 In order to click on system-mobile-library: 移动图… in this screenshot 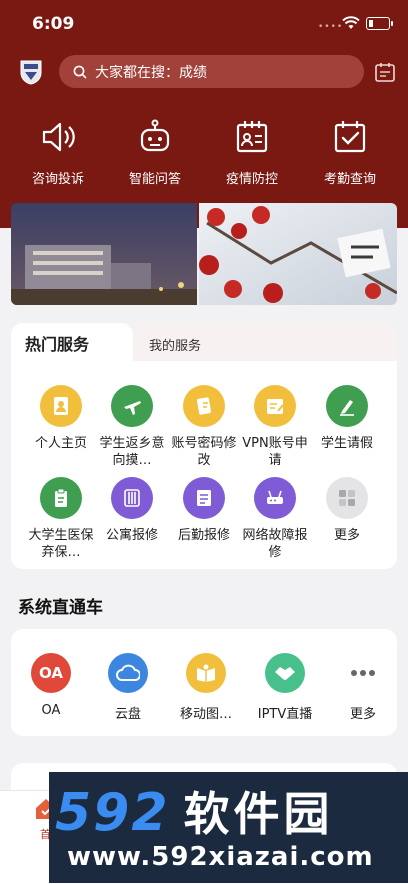, I will do `click(206, 687)`.